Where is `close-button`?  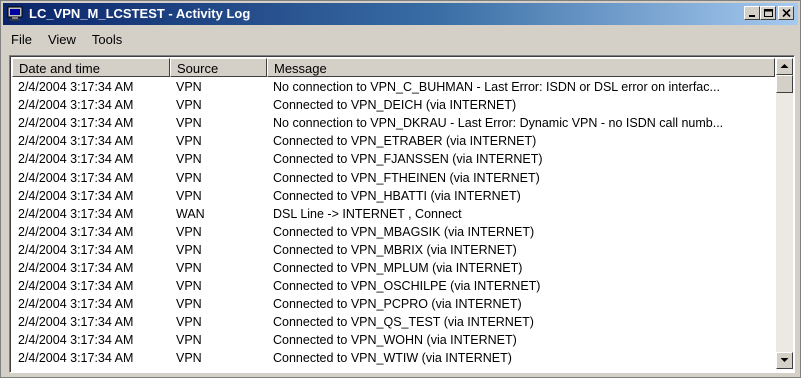
close-button is located at coordinates (786, 13).